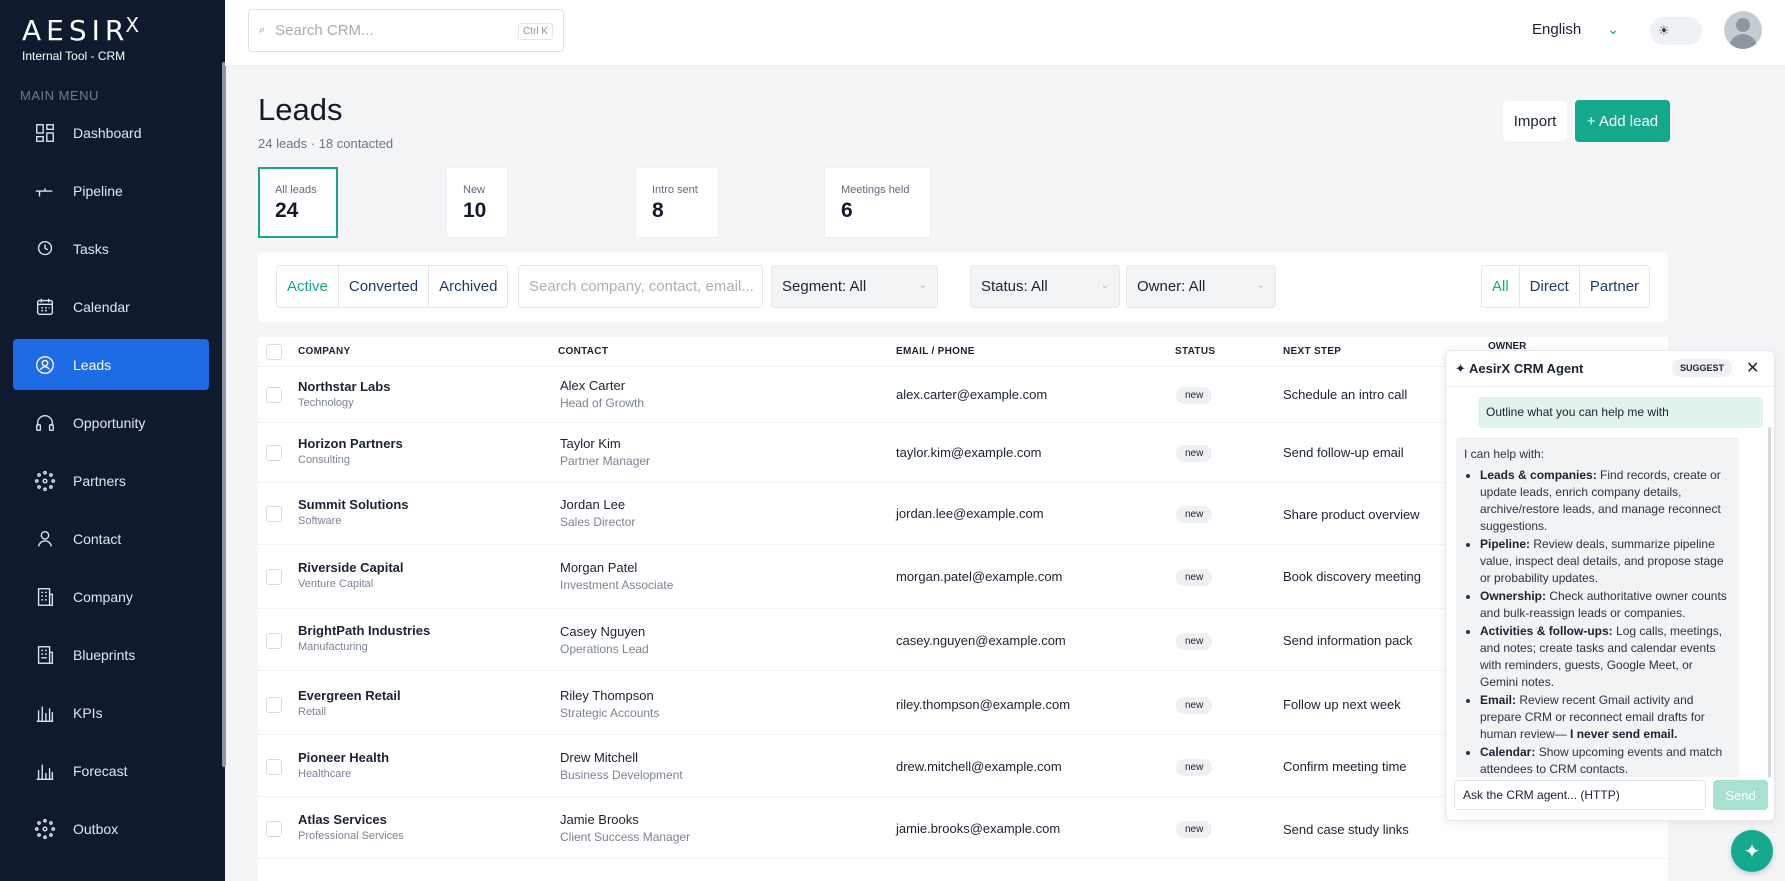 This screenshot has width=1785, height=881. I want to click on company-name: BrightPath Industries, so click(364, 630).